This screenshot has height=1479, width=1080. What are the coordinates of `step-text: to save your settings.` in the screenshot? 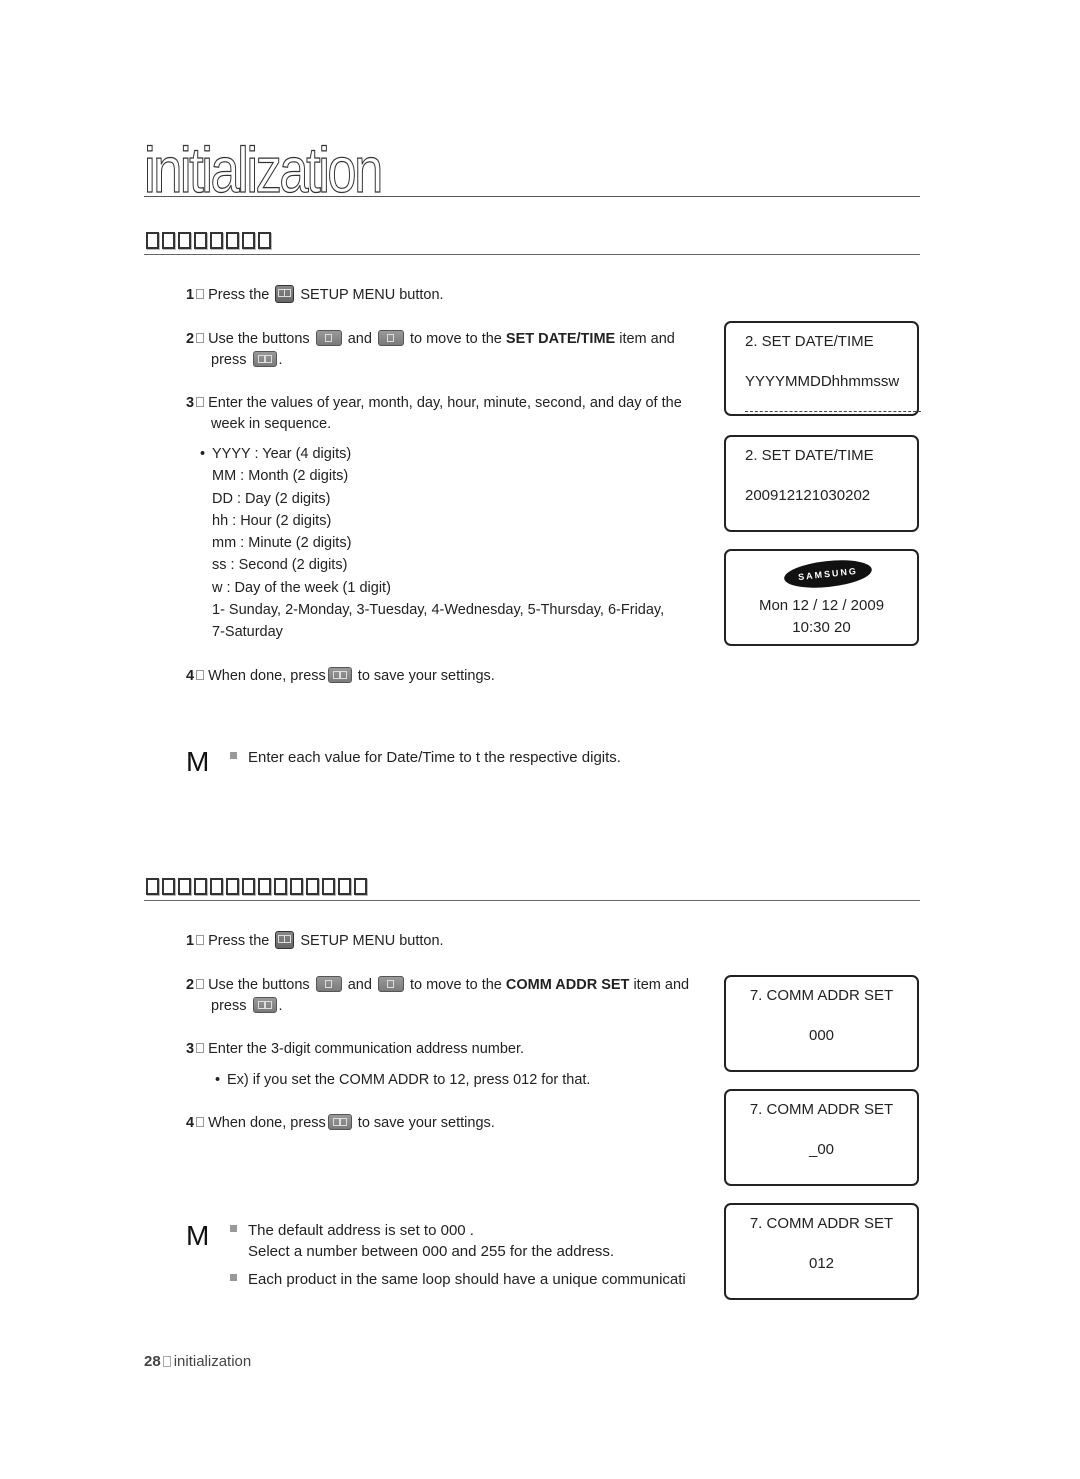 It's located at (426, 1123).